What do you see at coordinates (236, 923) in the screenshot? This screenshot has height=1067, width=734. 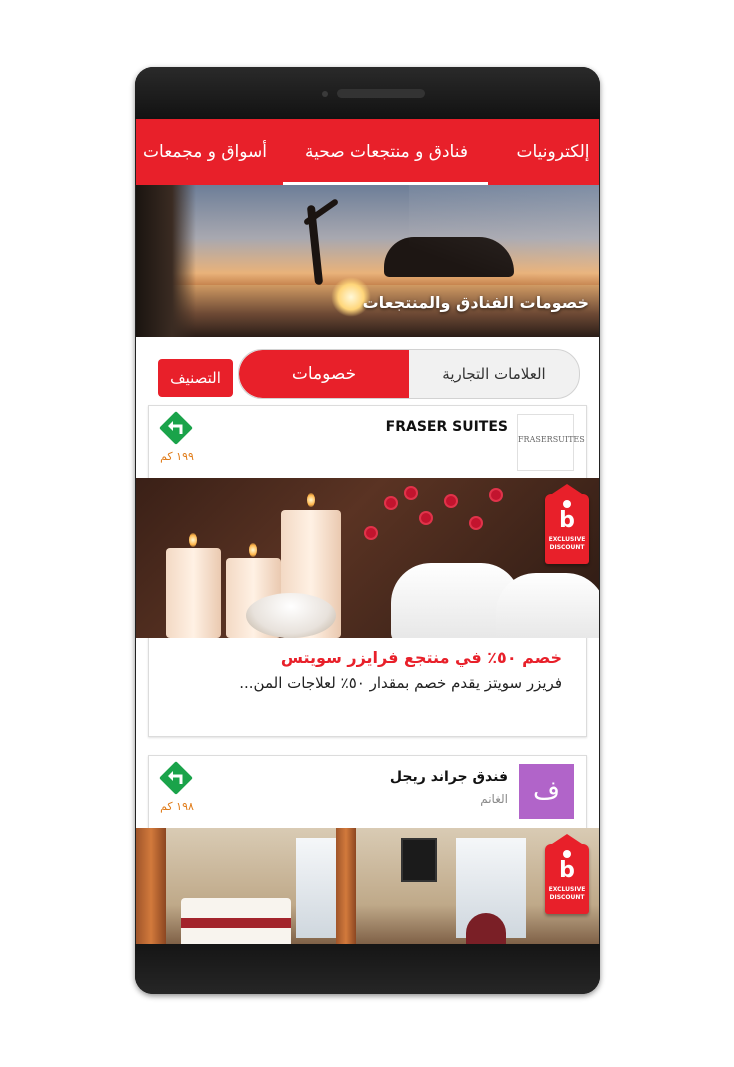 I see `bed-runner` at bounding box center [236, 923].